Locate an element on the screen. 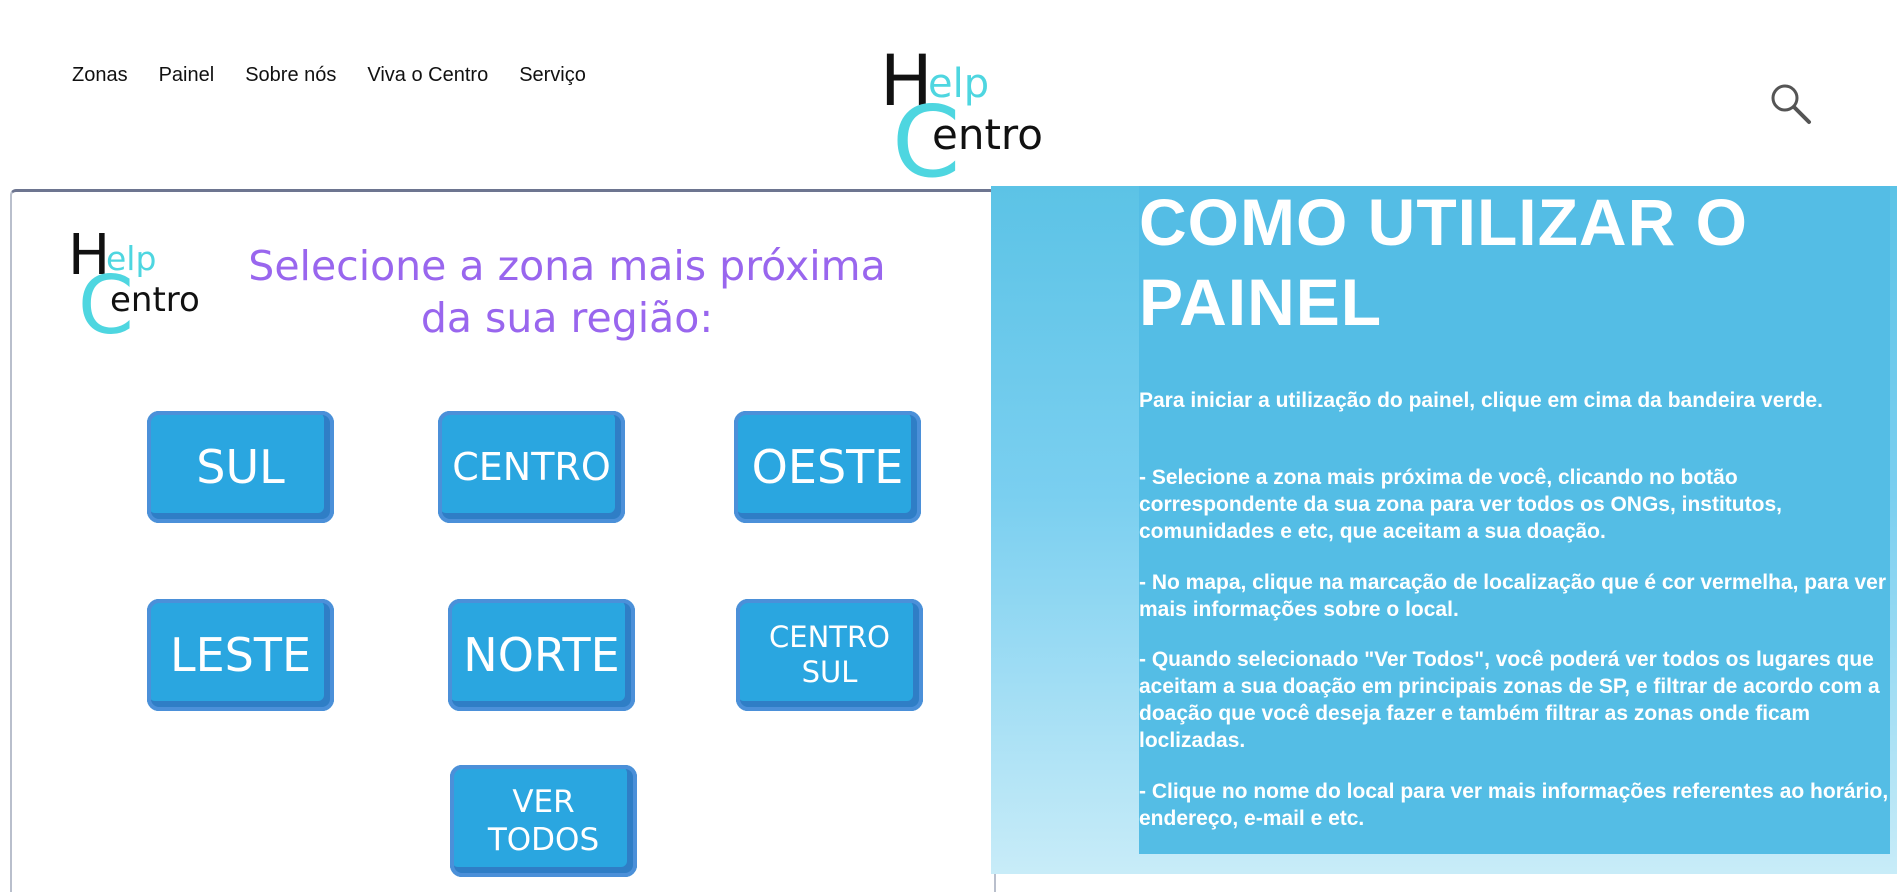  zone-button-sul: SUL is located at coordinates (240, 467).